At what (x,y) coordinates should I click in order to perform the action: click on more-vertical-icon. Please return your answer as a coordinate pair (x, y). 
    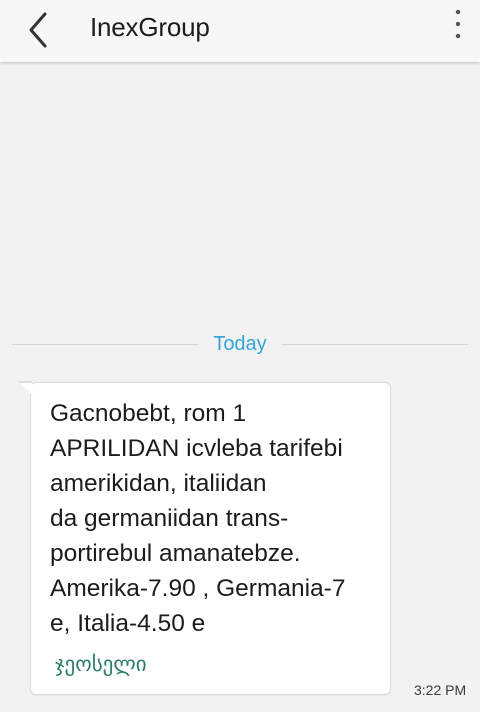
    Looking at the image, I should click on (458, 26).